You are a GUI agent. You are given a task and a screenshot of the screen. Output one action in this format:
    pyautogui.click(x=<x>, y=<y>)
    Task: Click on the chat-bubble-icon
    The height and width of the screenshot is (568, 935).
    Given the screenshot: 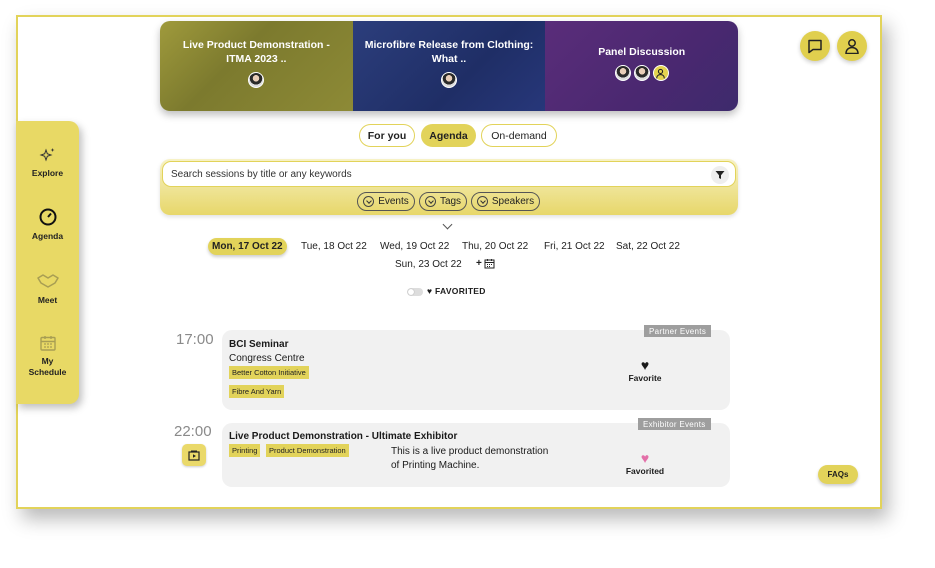 What is the action you would take?
    pyautogui.click(x=815, y=46)
    